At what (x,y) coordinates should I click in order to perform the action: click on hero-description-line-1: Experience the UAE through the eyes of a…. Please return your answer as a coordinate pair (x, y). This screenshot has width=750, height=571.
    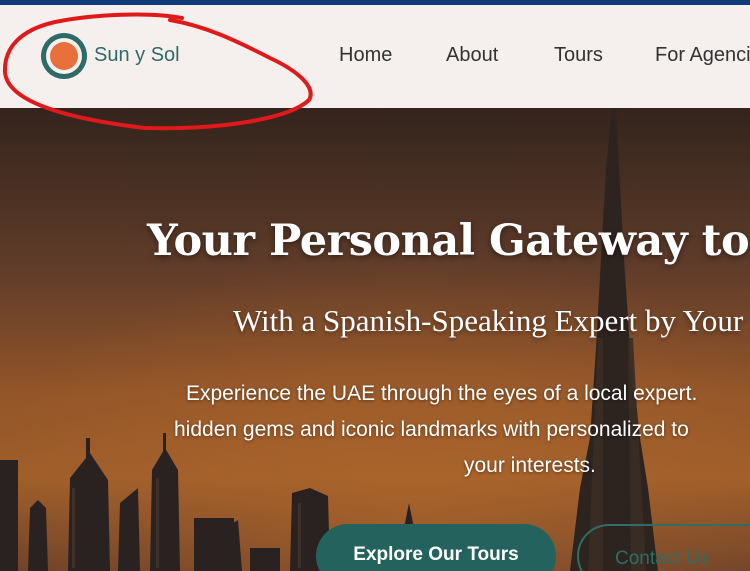
    Looking at the image, I should click on (442, 393).